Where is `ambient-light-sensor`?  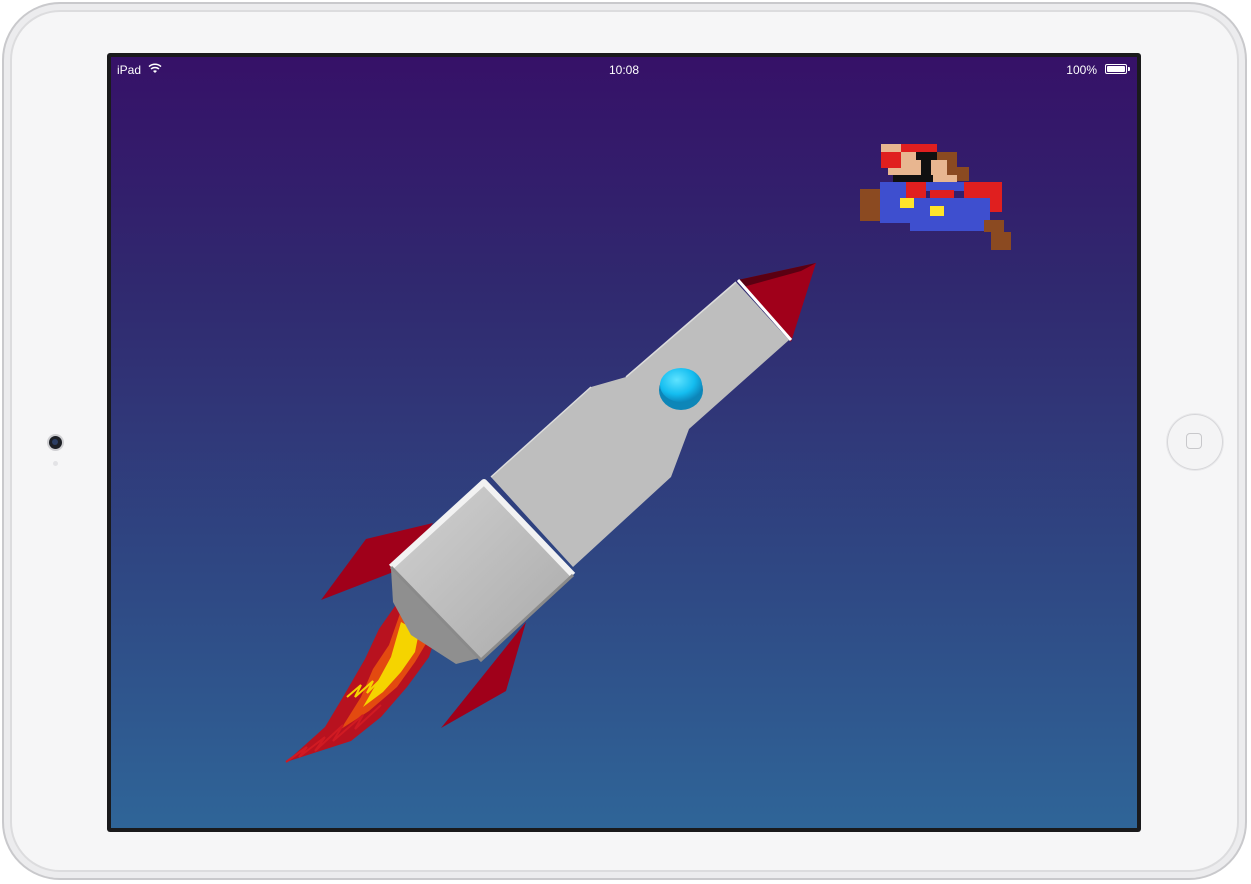
ambient-light-sensor is located at coordinates (55, 463).